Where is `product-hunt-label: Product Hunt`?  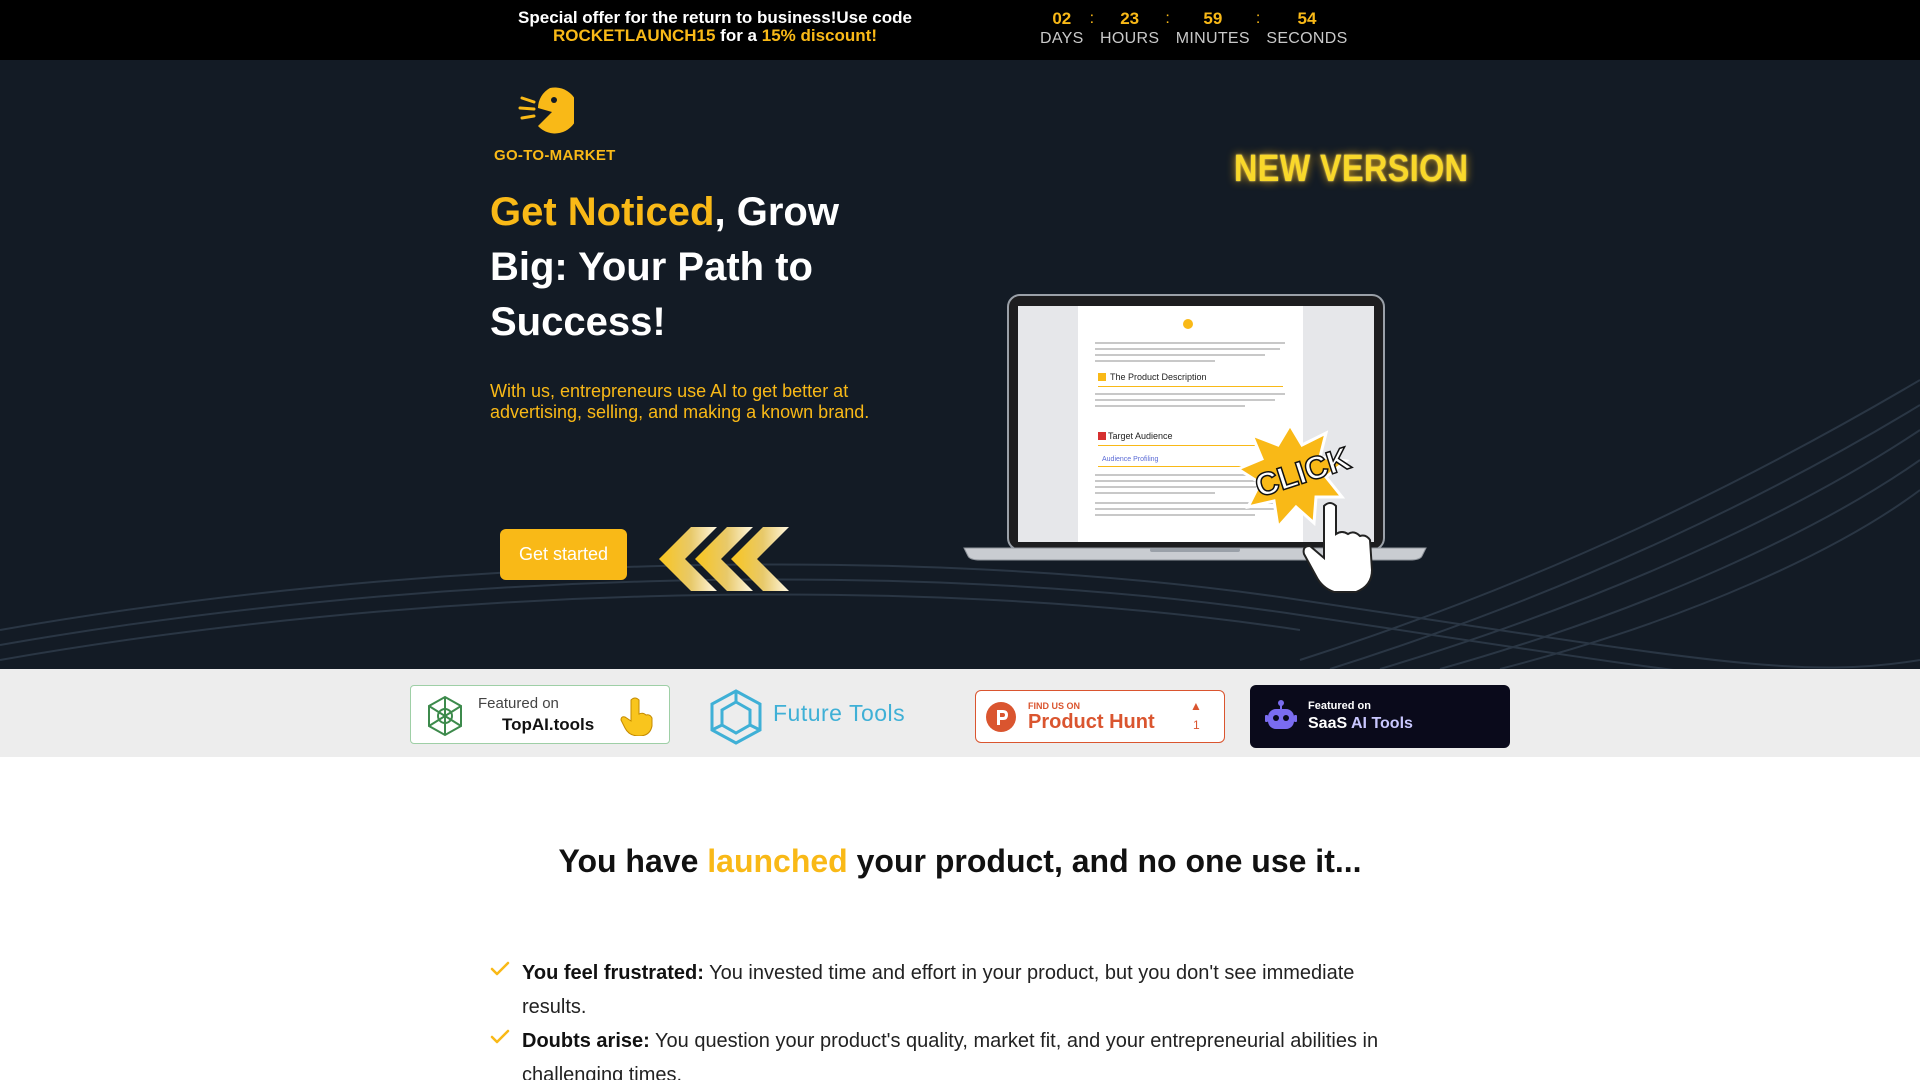 product-hunt-label: Product Hunt is located at coordinates (1091, 722).